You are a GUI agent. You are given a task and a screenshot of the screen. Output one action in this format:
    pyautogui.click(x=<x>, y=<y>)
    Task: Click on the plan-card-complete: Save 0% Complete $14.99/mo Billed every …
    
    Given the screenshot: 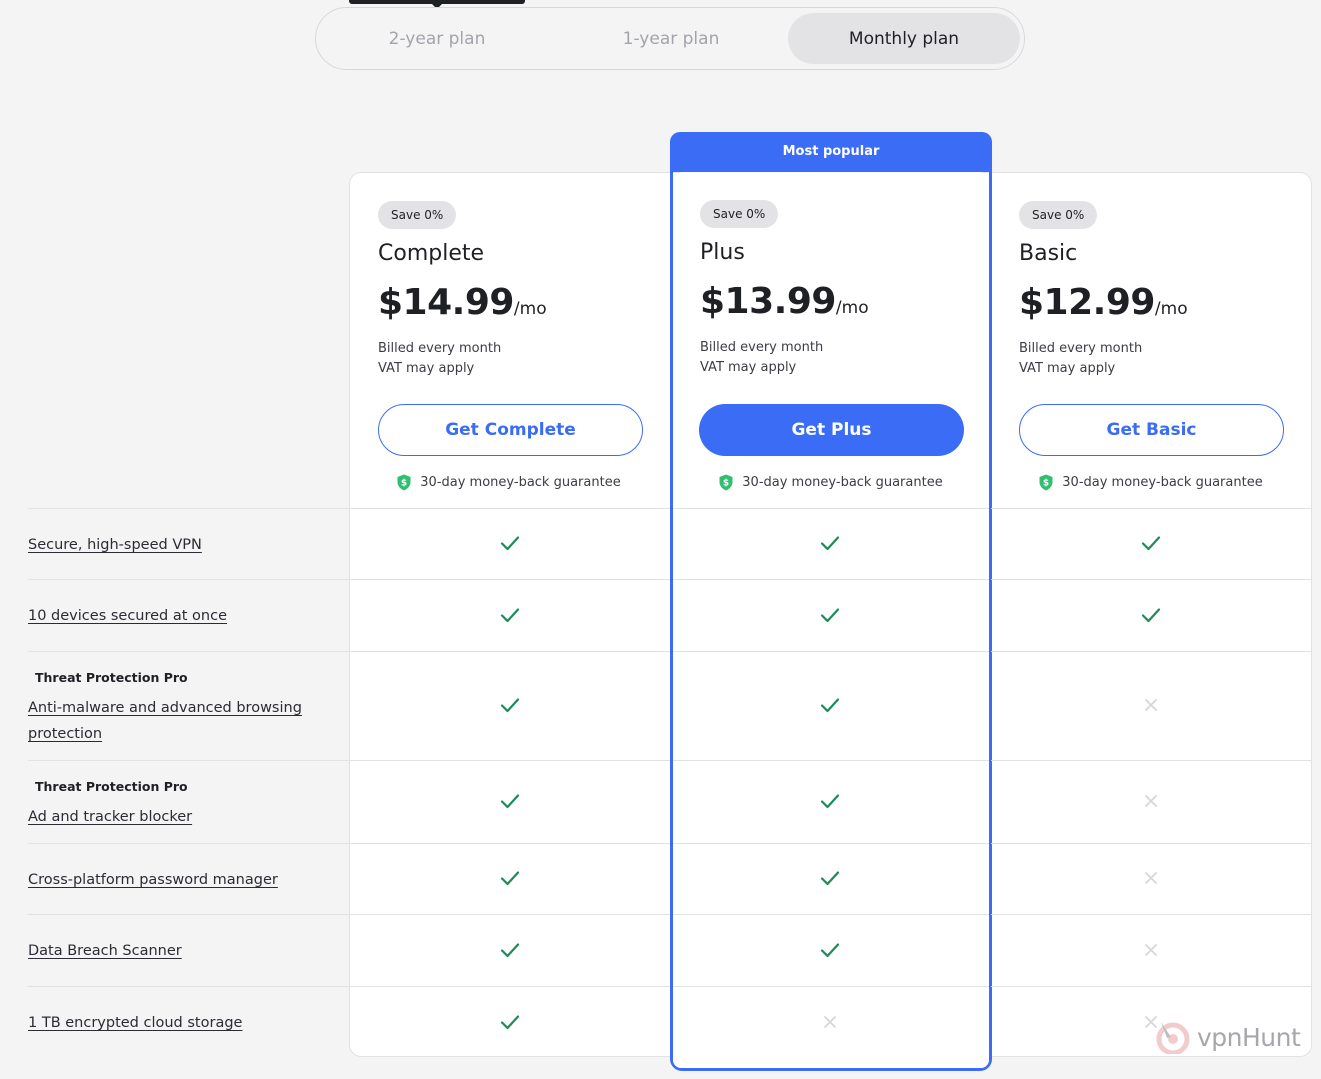 What is the action you would take?
    pyautogui.click(x=509, y=340)
    